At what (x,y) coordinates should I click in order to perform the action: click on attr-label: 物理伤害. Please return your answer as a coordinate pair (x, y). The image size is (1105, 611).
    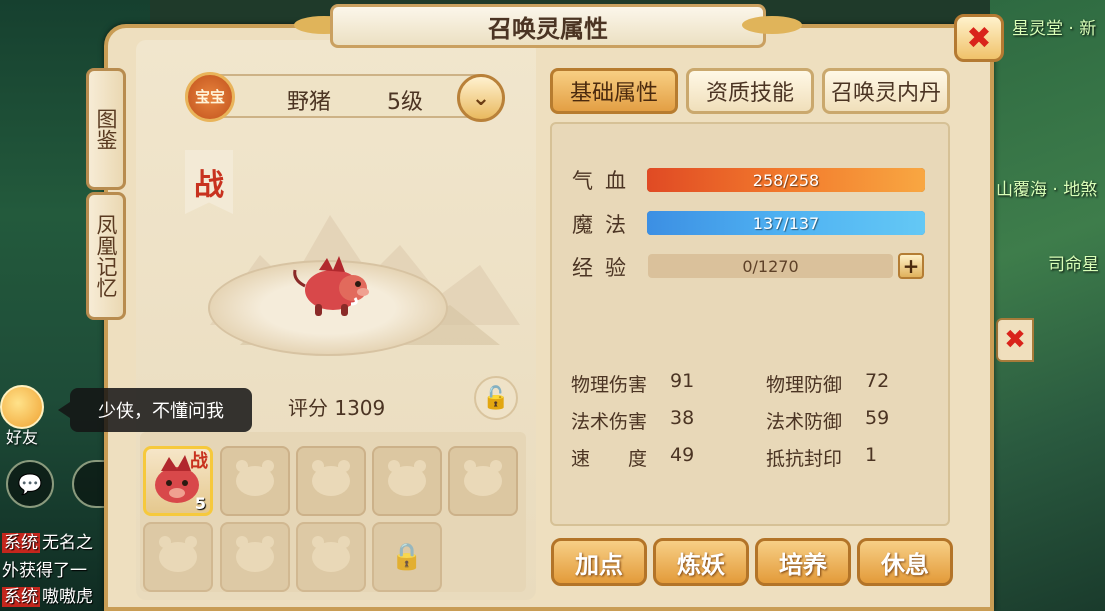
    Looking at the image, I should click on (609, 385).